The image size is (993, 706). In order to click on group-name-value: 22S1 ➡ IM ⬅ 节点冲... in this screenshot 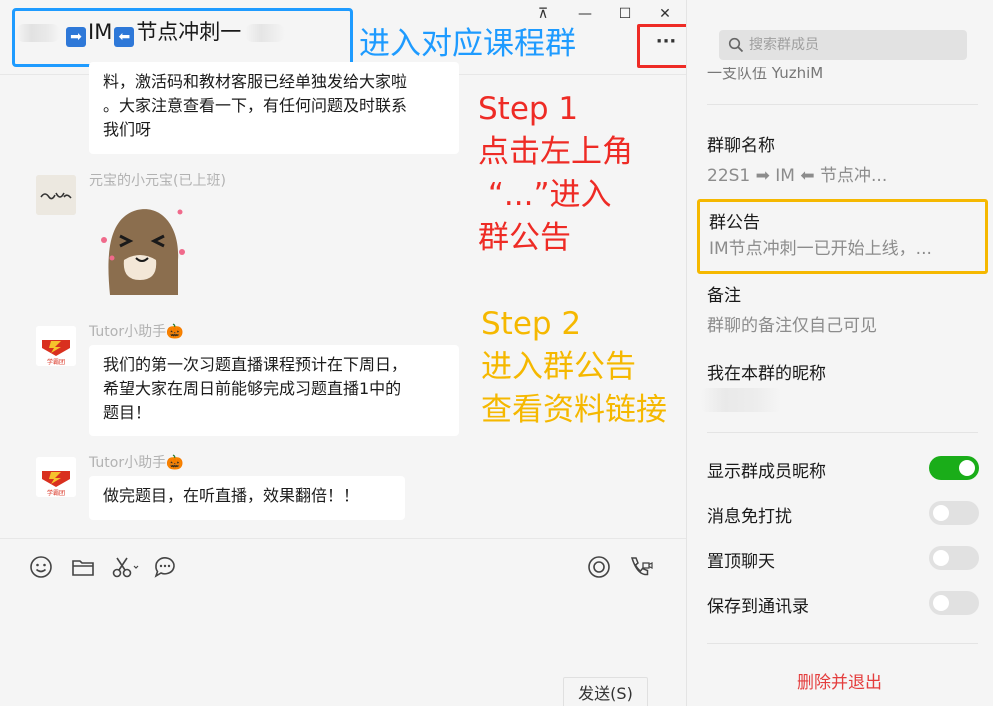, I will do `click(797, 173)`.